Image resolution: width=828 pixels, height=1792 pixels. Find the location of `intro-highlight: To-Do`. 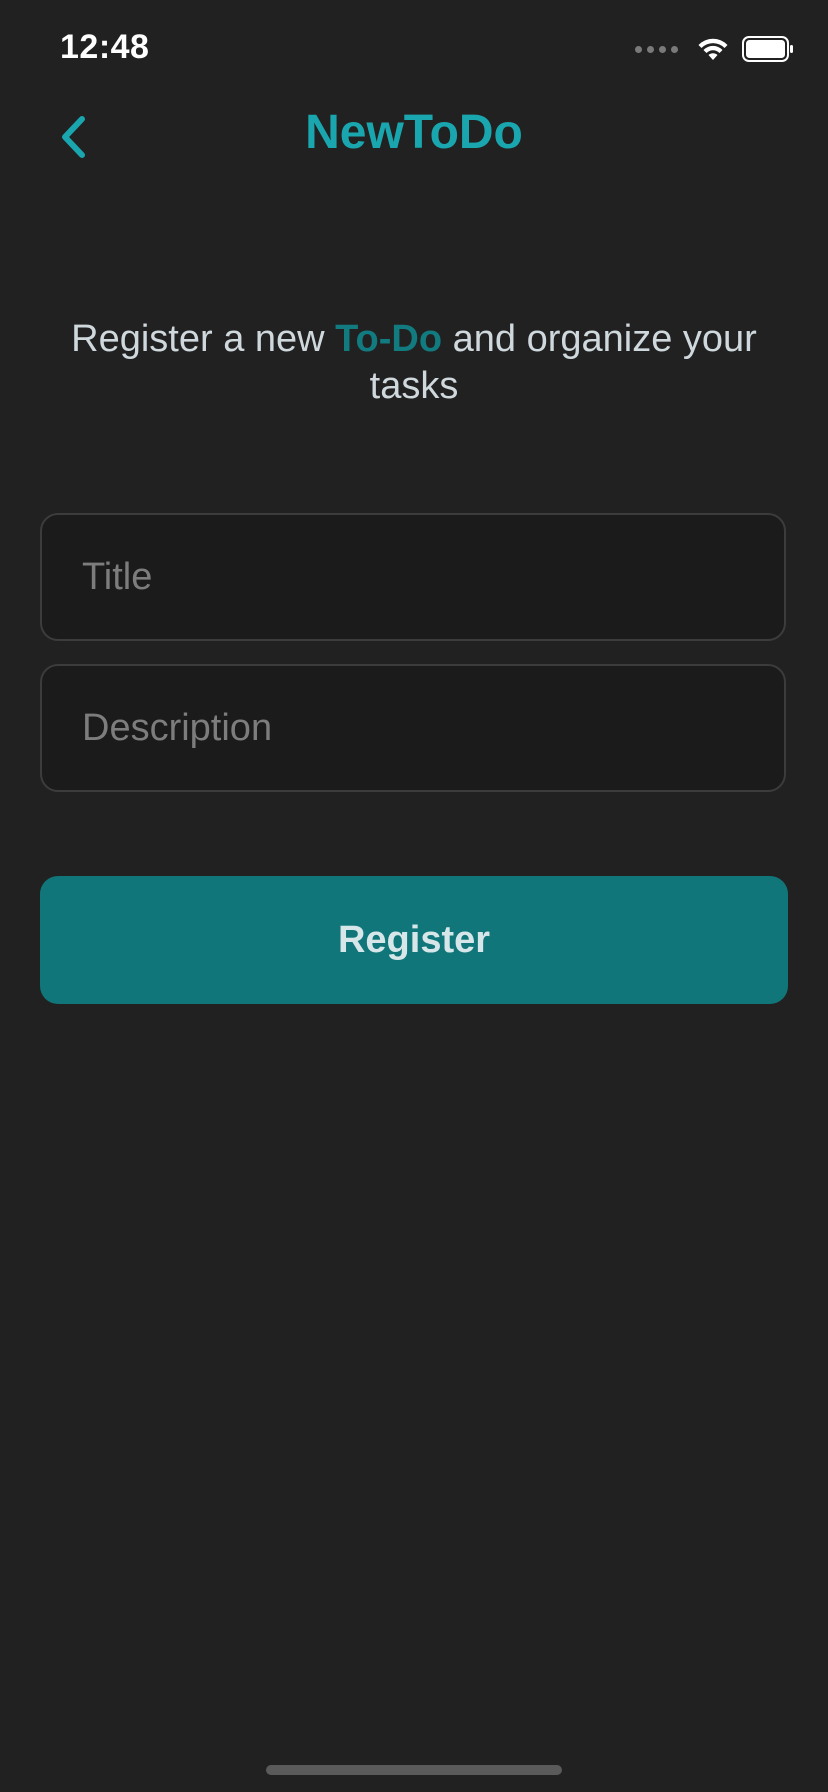

intro-highlight: To-Do is located at coordinates (389, 339).